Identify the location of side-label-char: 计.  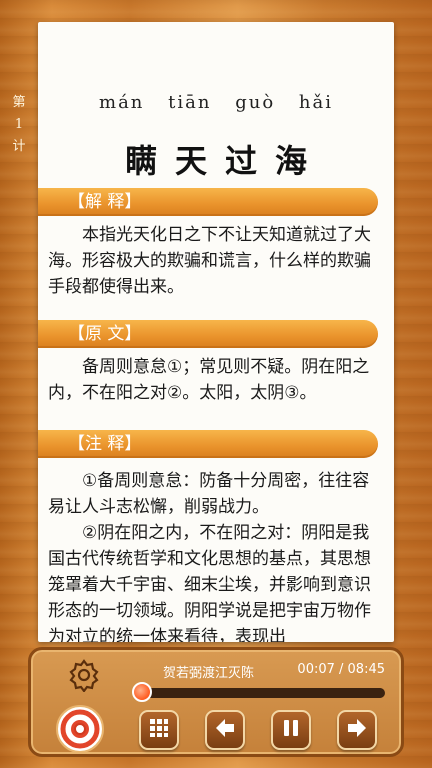
(19, 146).